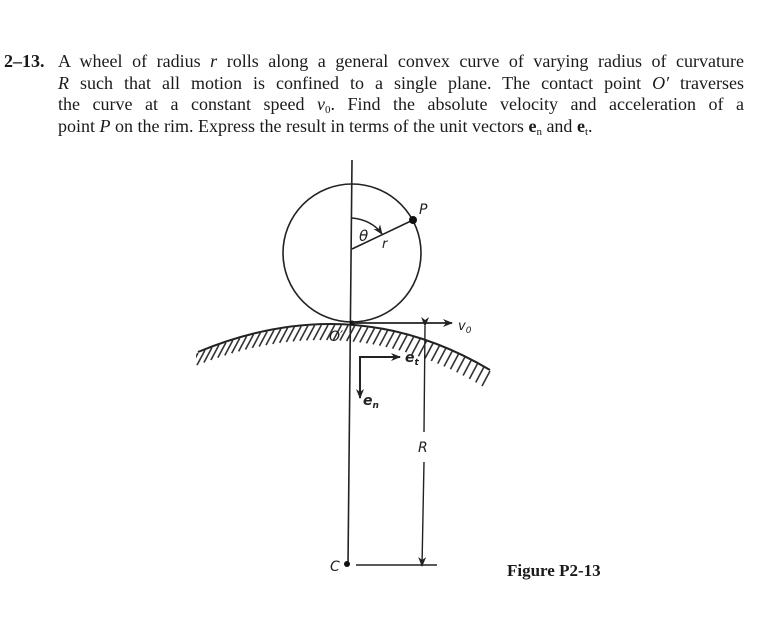 The height and width of the screenshot is (624, 781). What do you see at coordinates (336, 337) in the screenshot?
I see `label-contact-point: O′` at bounding box center [336, 337].